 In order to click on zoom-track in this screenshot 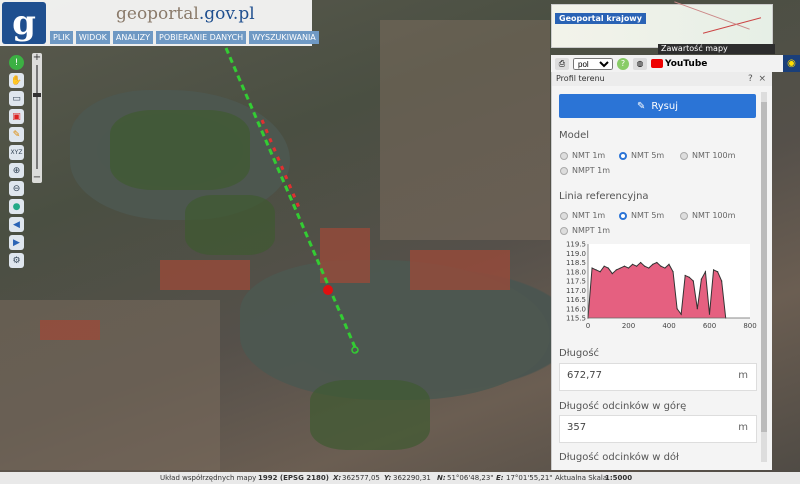, I will do `click(37, 117)`.